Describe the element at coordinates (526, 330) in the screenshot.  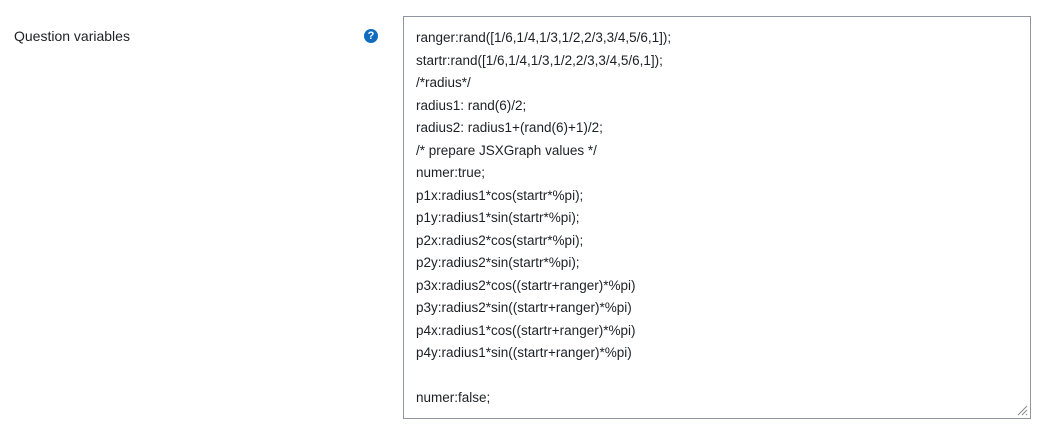
I see `code-line: p4x:radius1*cos((startr+ranger)*%pi)` at that location.